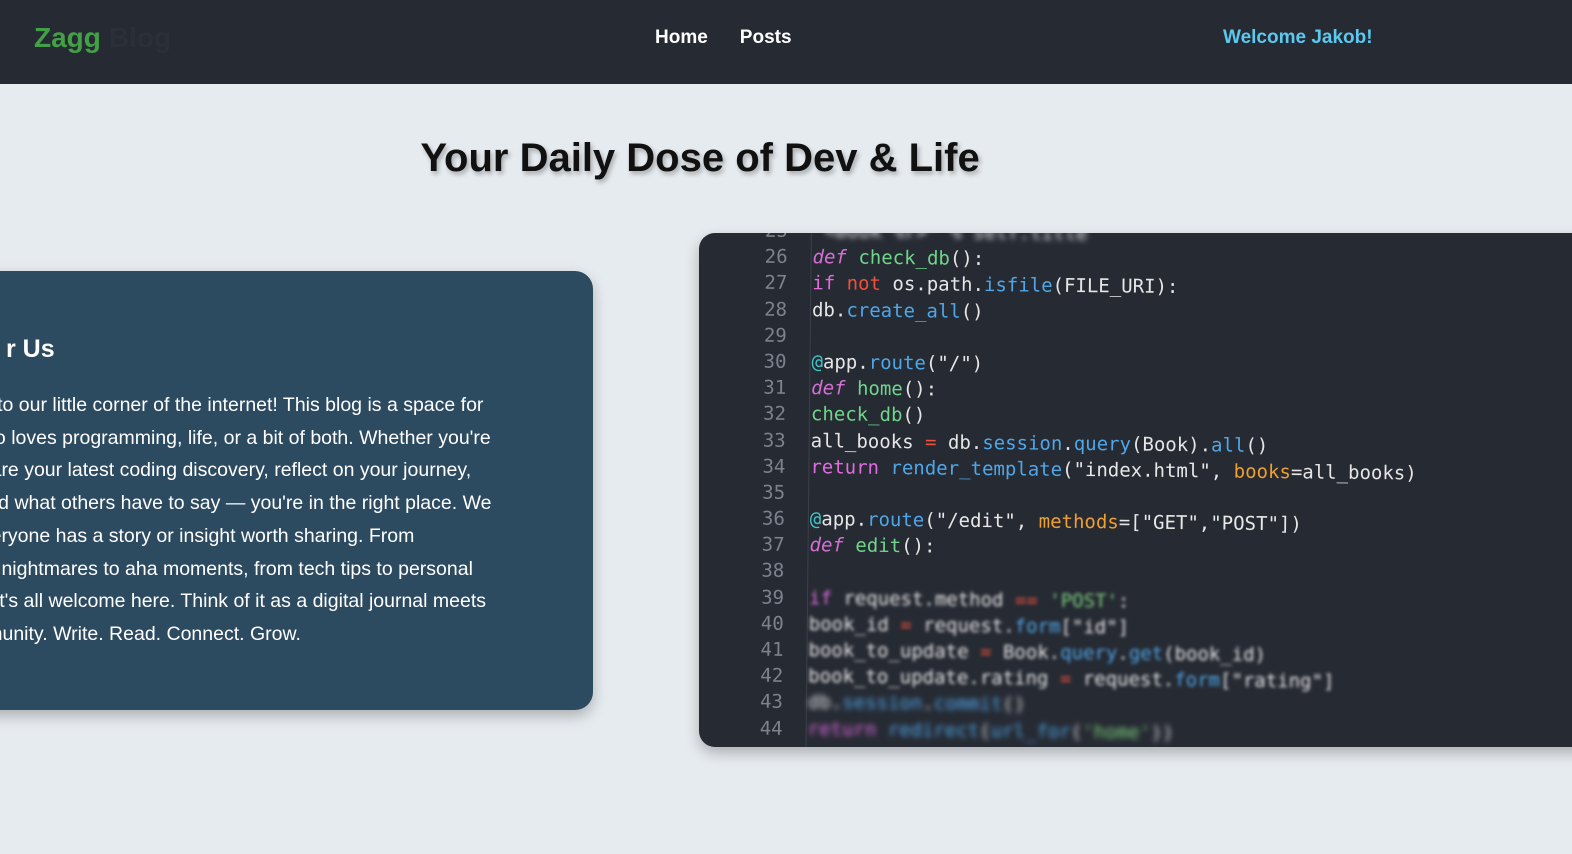 This screenshot has width=1572, height=854. I want to click on code-line-number: 42, so click(772, 676).